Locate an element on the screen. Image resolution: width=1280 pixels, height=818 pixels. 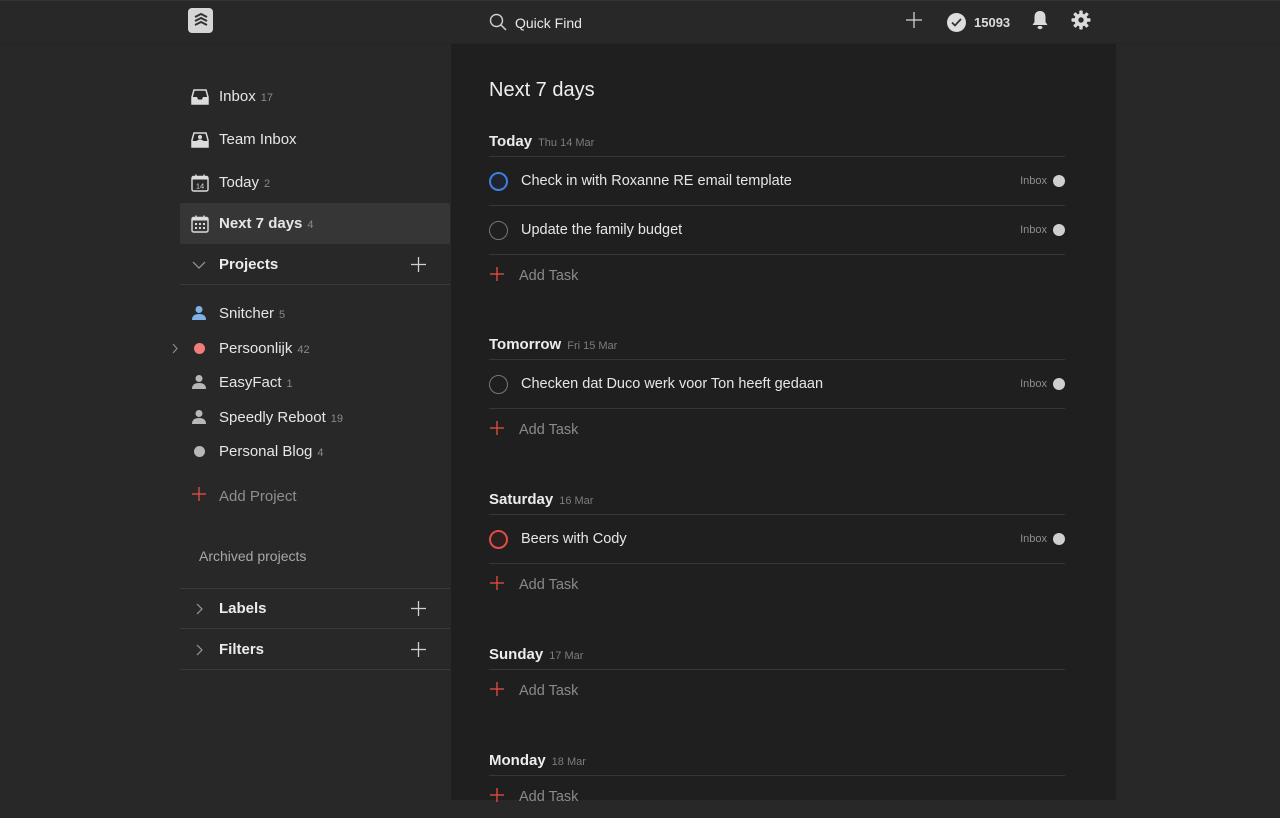
quick-find-search: Quick Find is located at coordinates (535, 23).